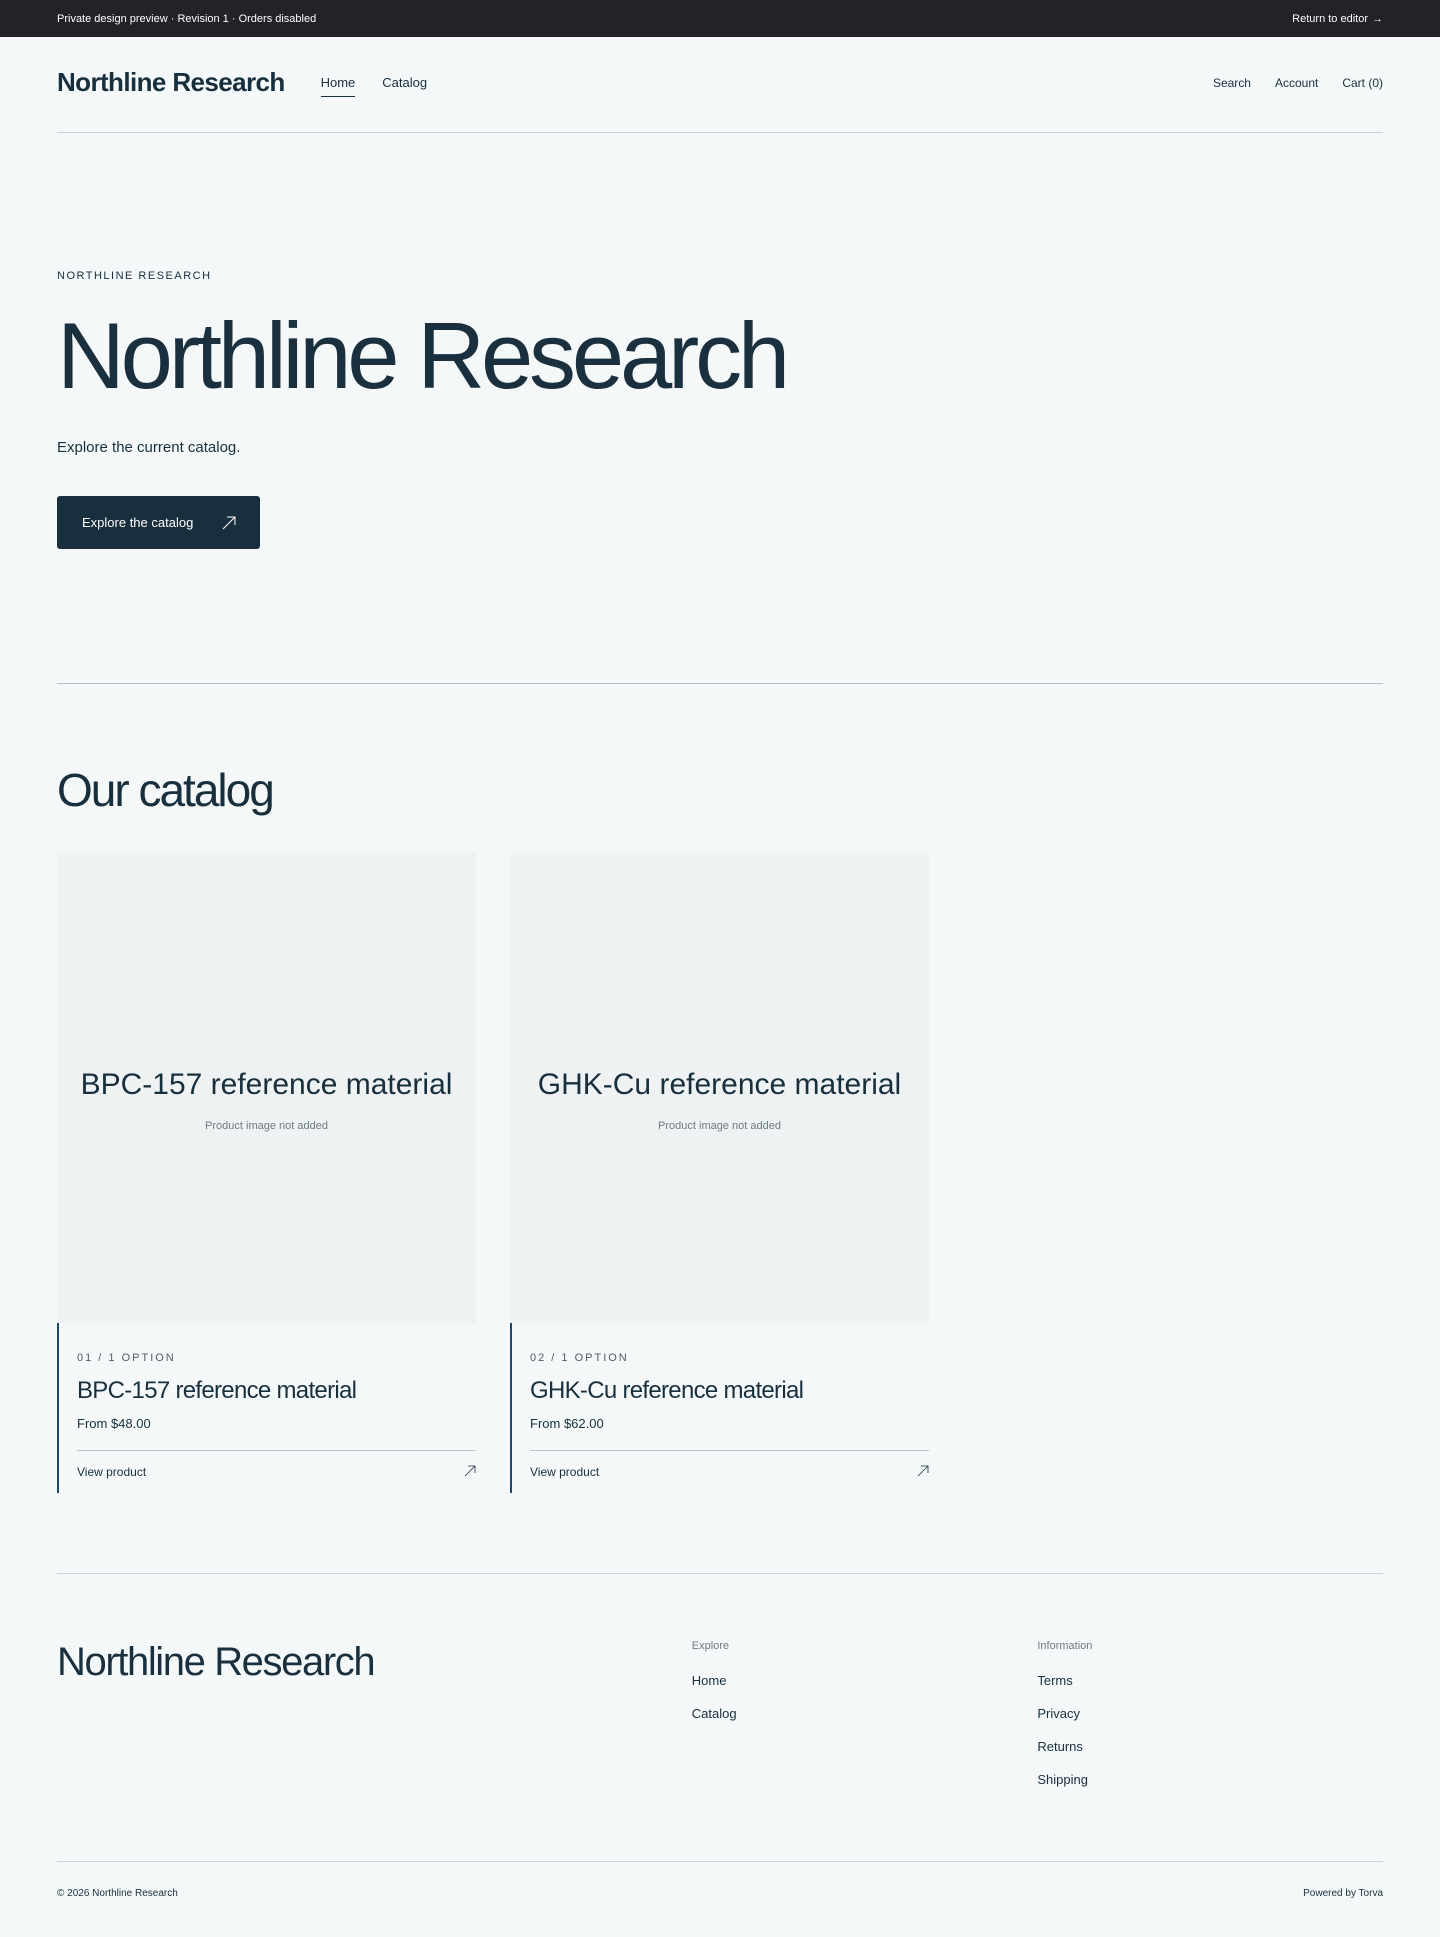  What do you see at coordinates (567, 1423) in the screenshot?
I see `product-price: From $62.00` at bounding box center [567, 1423].